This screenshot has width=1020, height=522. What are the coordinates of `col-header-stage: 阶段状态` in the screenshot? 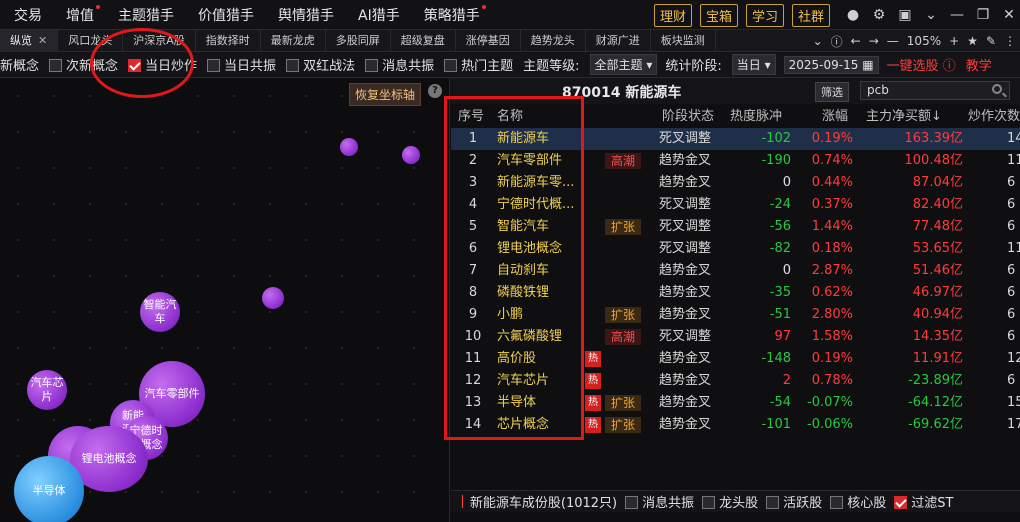 It's located at (688, 117).